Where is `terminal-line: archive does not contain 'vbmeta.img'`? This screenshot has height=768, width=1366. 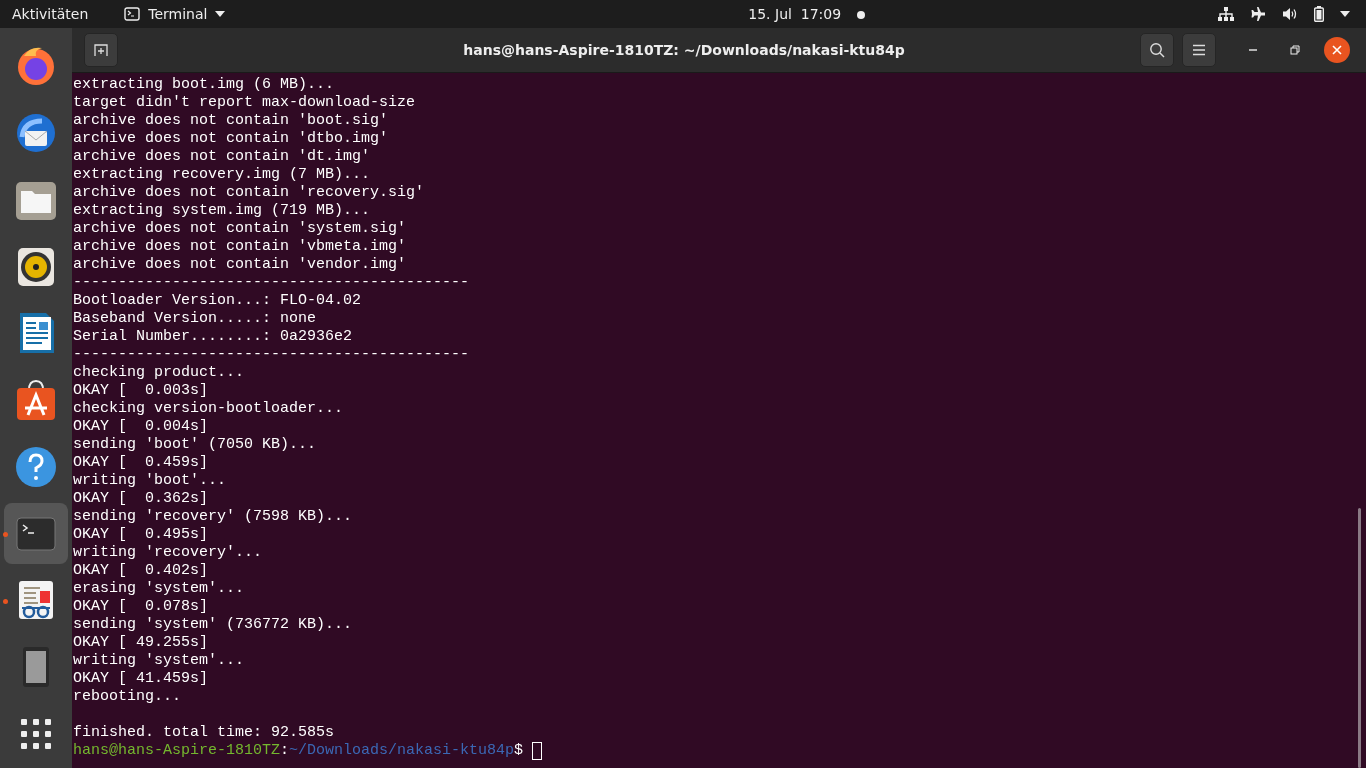
terminal-line: archive does not contain 'vbmeta.img' is located at coordinates (240, 247).